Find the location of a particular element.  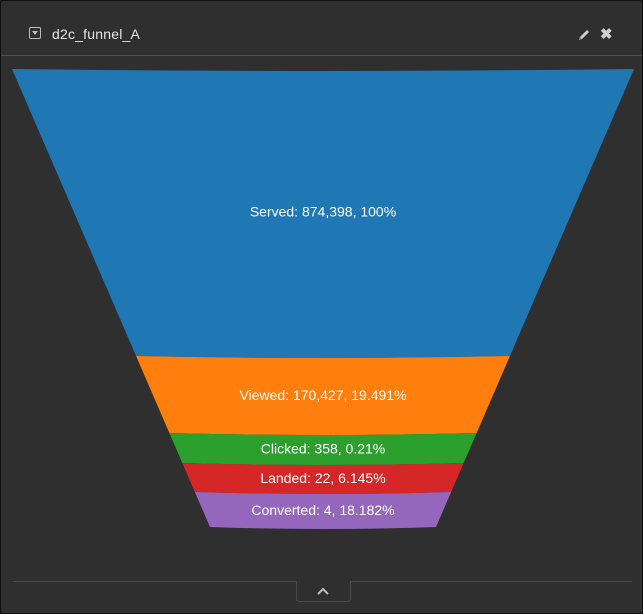

expand-button is located at coordinates (323, 591).